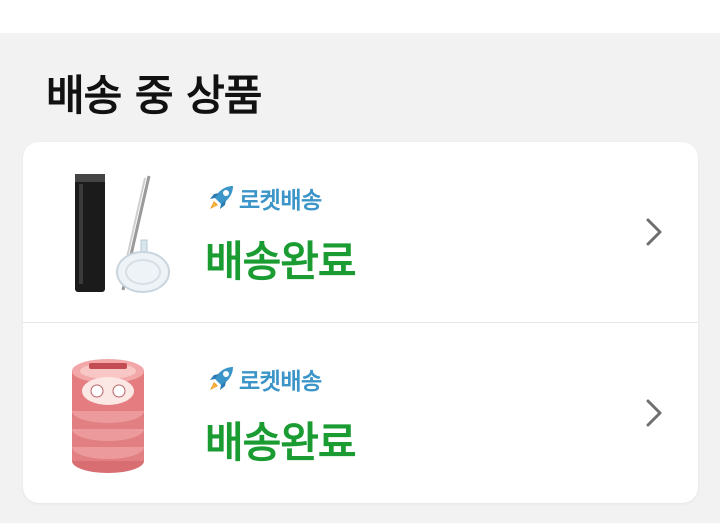 This screenshot has height=523, width=720. I want to click on tin-cans-product-image, so click(108, 416).